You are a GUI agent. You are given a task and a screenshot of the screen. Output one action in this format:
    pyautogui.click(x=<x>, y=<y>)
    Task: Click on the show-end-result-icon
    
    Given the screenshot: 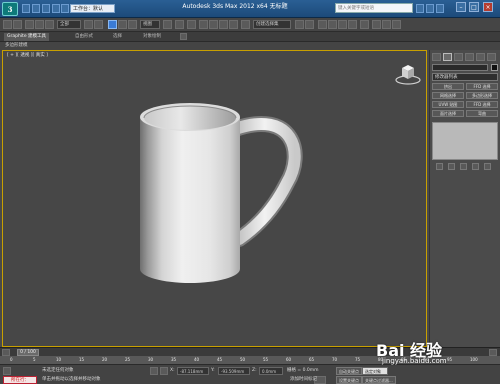 What is the action you would take?
    pyautogui.click(x=451, y=166)
    